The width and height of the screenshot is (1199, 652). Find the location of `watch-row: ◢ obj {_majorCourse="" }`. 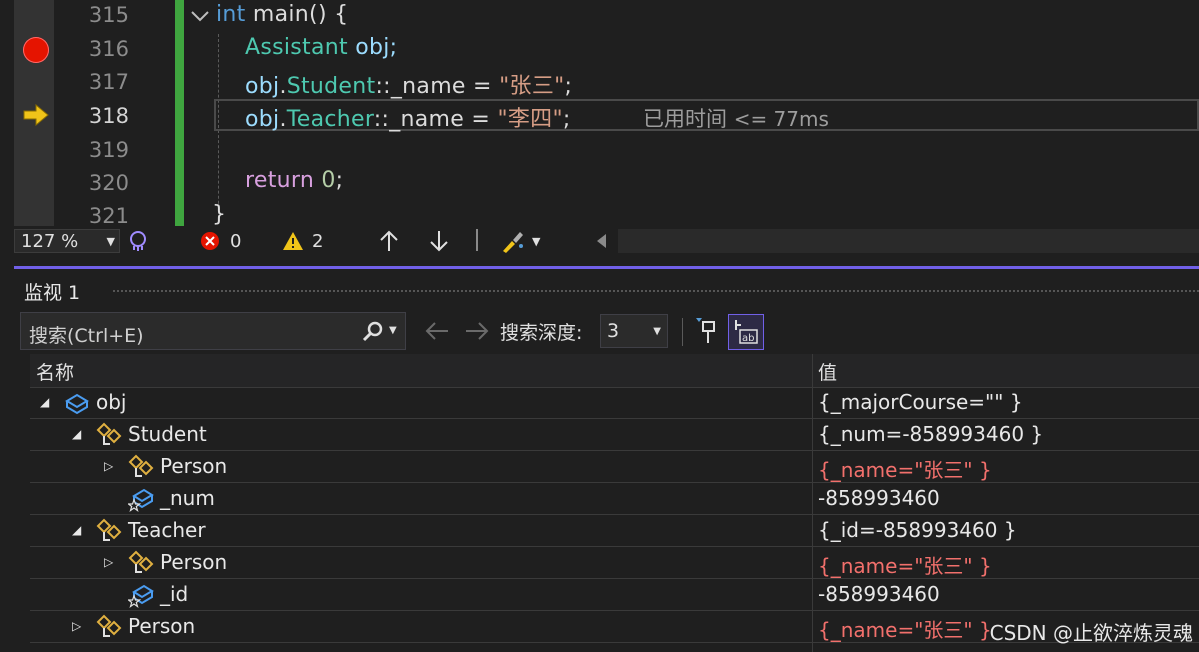

watch-row: ◢ obj {_majorCourse="" } is located at coordinates (614, 403).